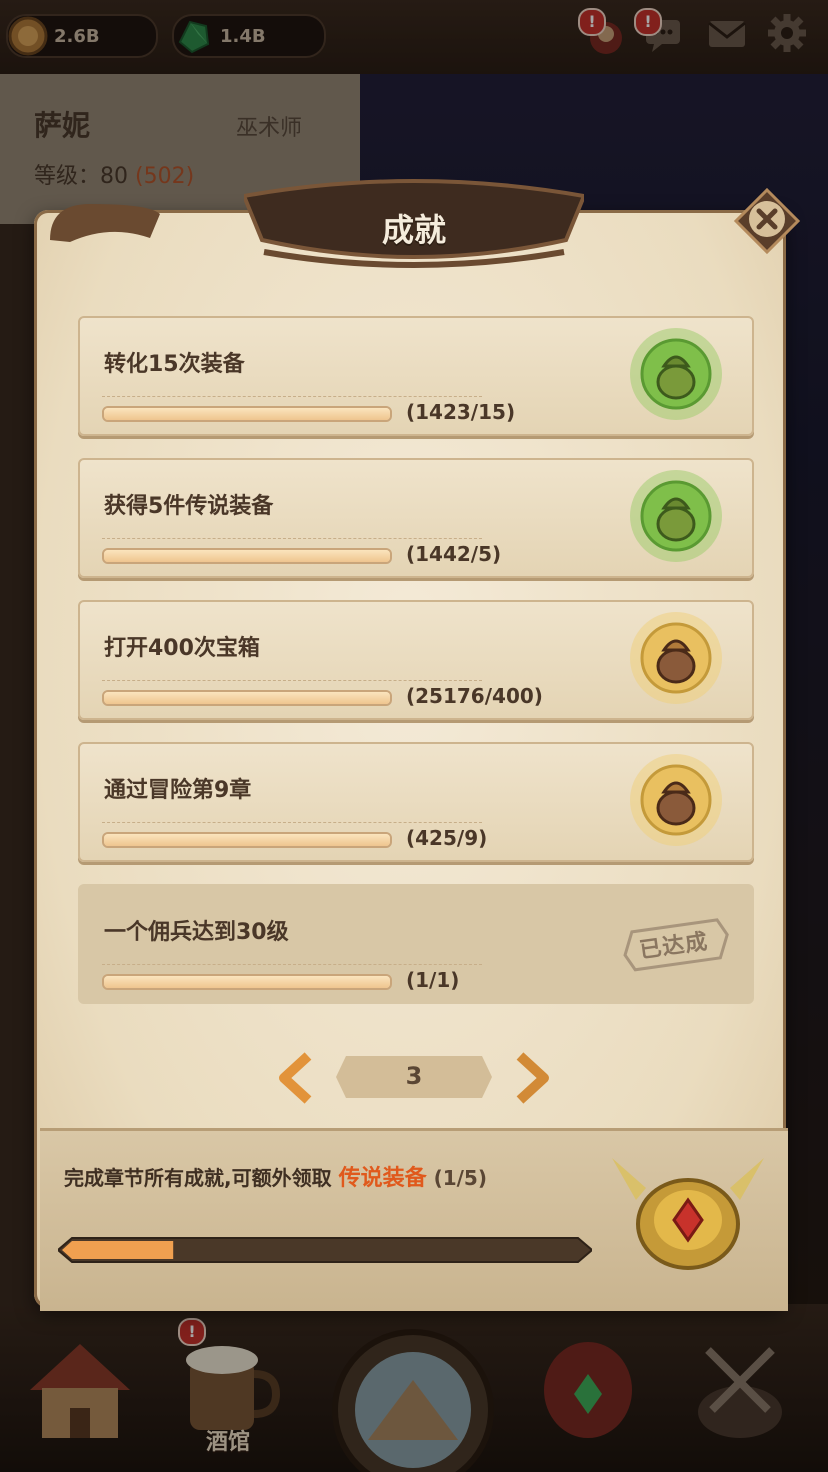 This screenshot has height=1472, width=828. I want to click on achievement-card-completed: 一个佣兵达到30级 (1/1) 已达成, so click(416, 944).